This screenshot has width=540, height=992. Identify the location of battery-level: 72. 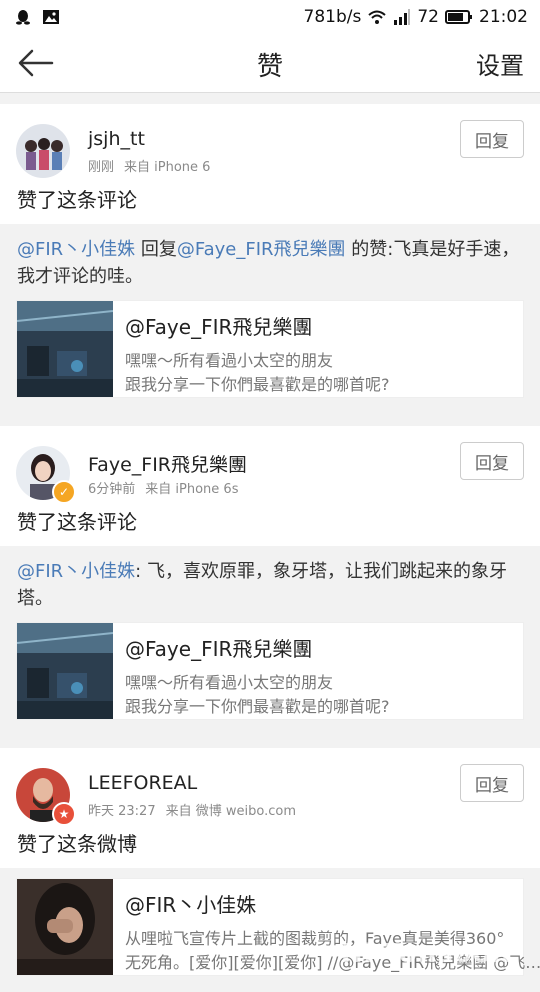
(428, 17).